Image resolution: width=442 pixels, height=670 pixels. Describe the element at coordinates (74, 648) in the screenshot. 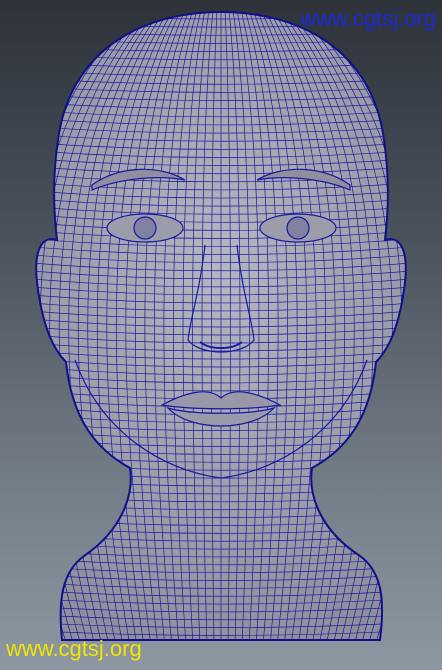

I see `watermark-bottom: www.cgtsj.org` at that location.